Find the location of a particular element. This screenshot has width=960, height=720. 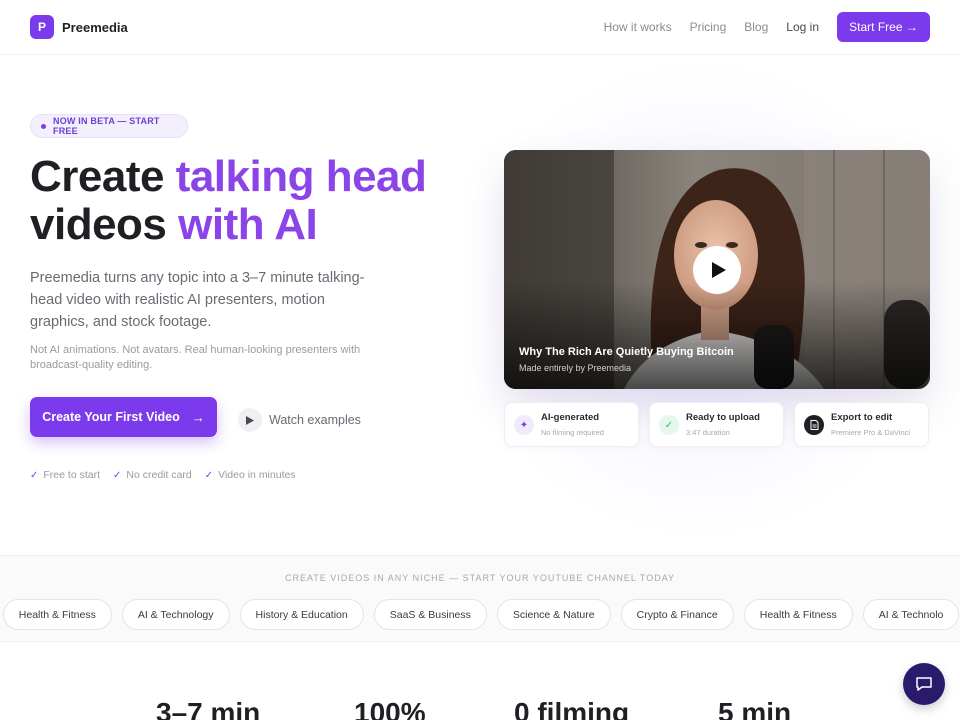

login-link: Log in is located at coordinates (802, 27).